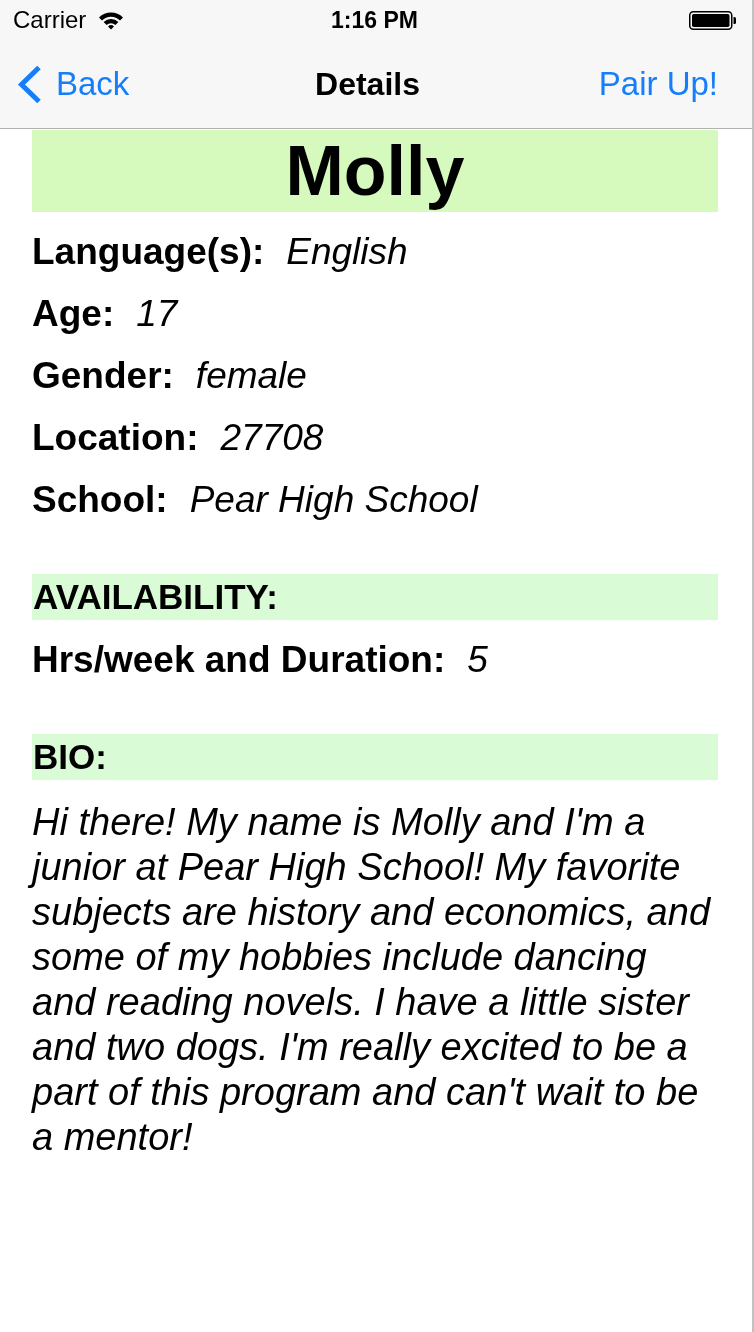 The image size is (754, 1332). I want to click on field-value: 5, so click(477, 660).